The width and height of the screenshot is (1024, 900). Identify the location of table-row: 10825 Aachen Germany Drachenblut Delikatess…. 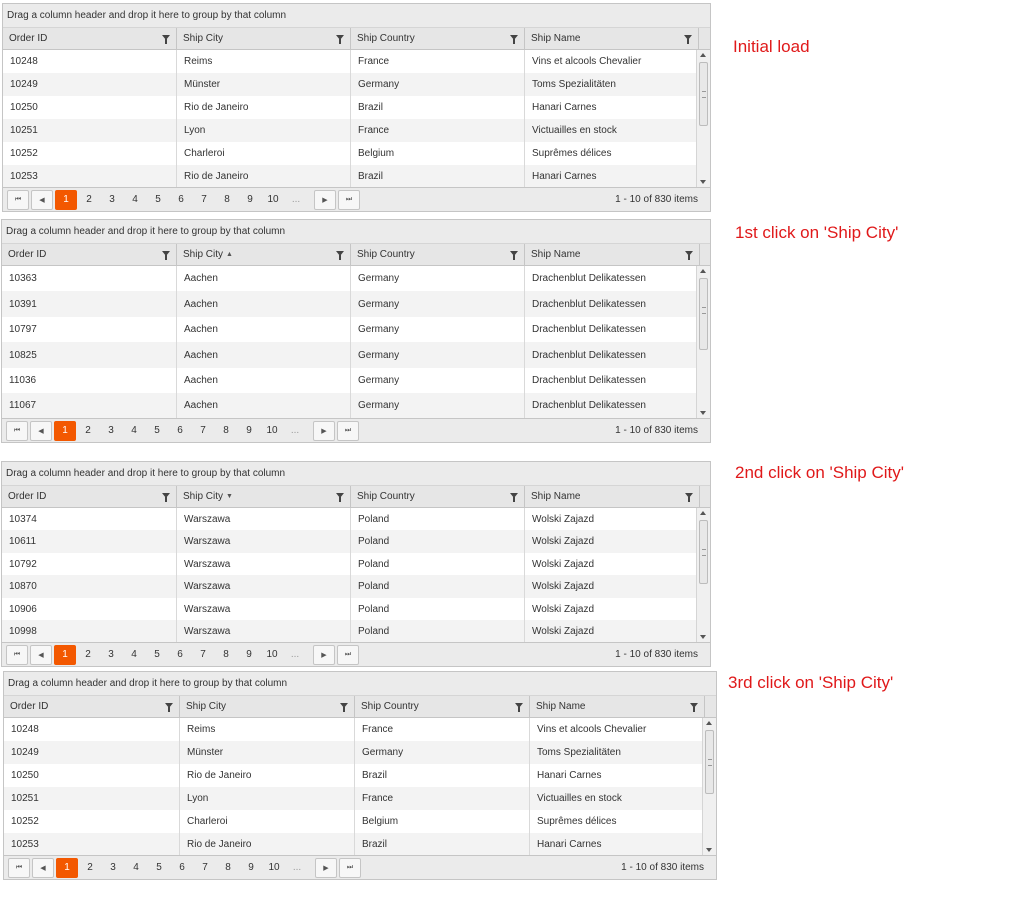
(349, 355).